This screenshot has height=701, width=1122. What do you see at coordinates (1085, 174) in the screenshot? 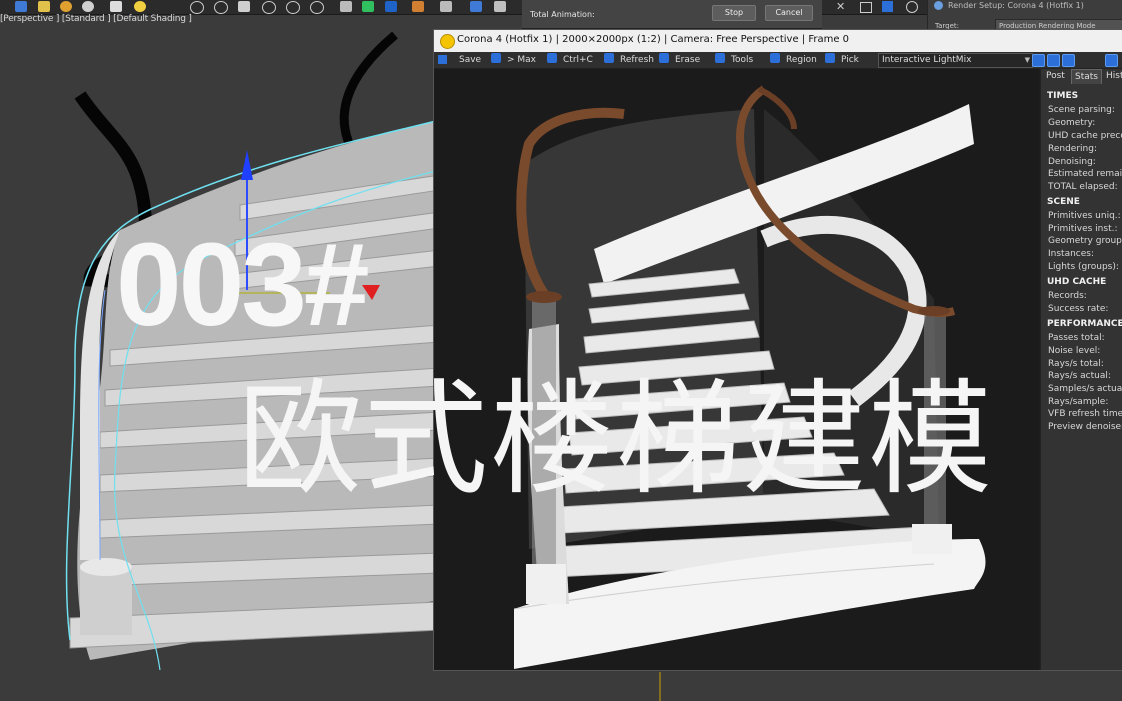
I see `stat-row: Estimated remain` at bounding box center [1085, 174].